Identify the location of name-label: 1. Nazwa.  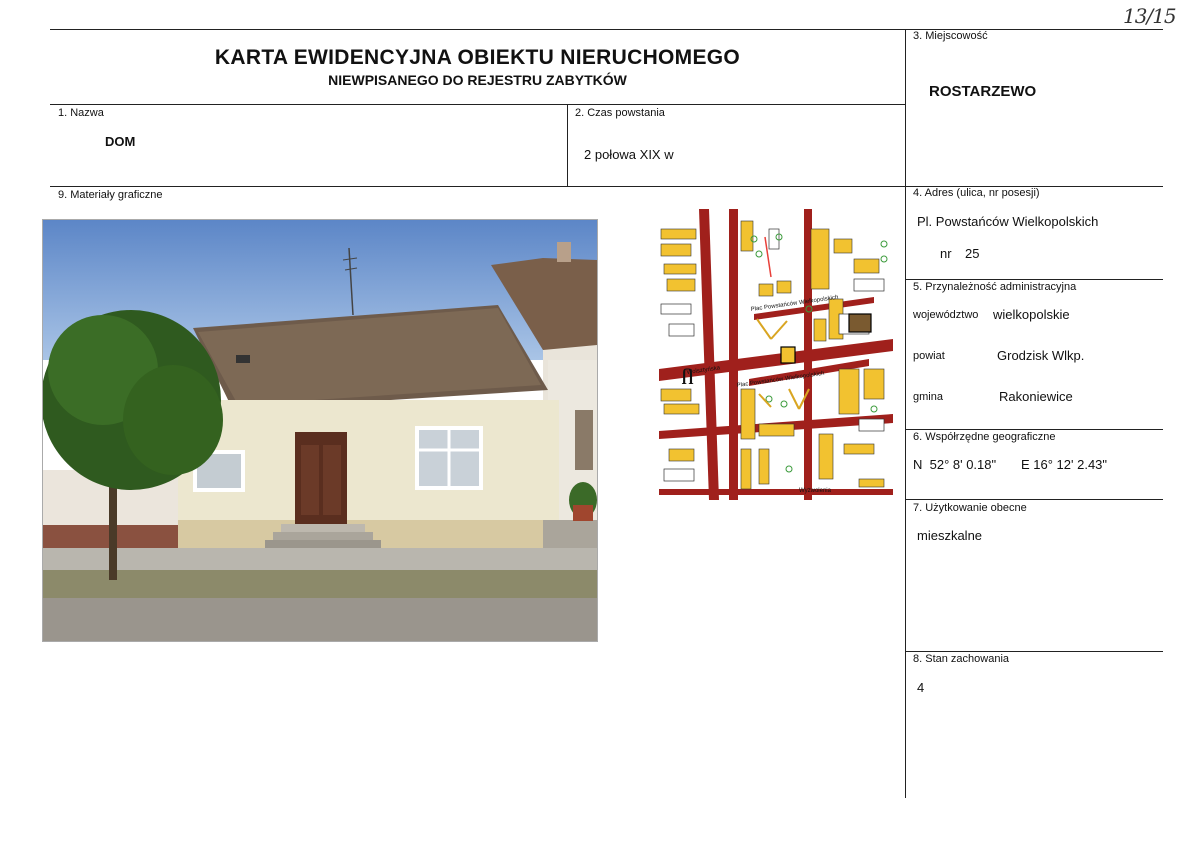
(81, 113).